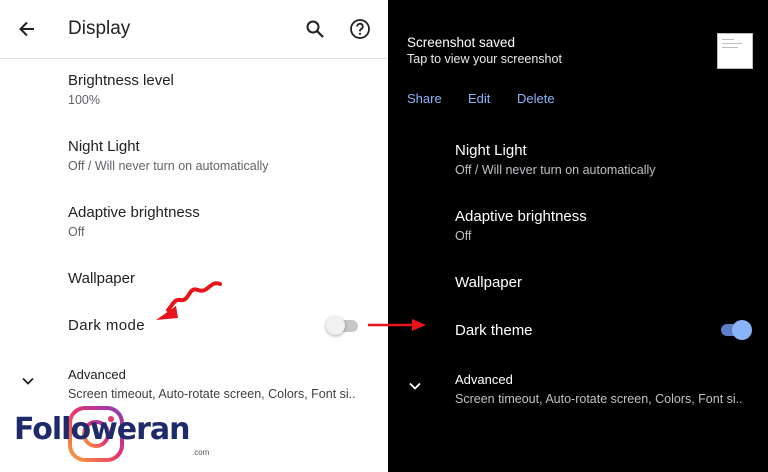  What do you see at coordinates (84, 100) in the screenshot?
I see `setting-summary: 100%` at bounding box center [84, 100].